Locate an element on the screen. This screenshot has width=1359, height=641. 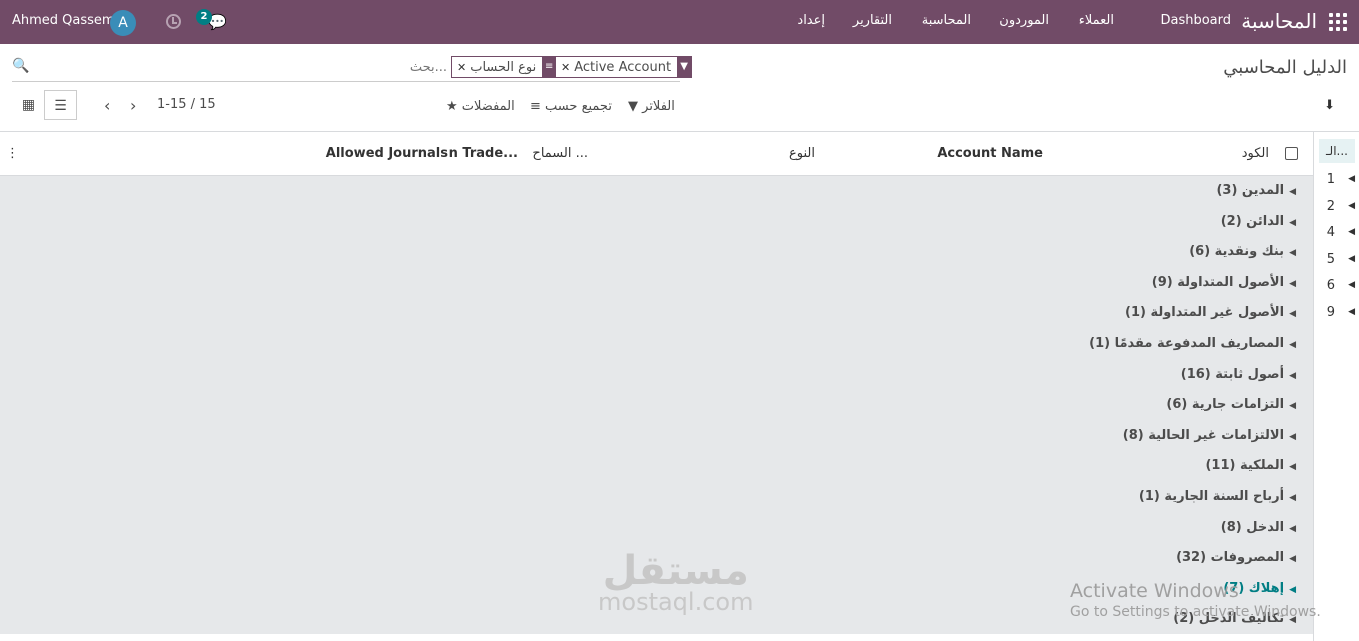
pager-next-icon: › is located at coordinates (133, 105).